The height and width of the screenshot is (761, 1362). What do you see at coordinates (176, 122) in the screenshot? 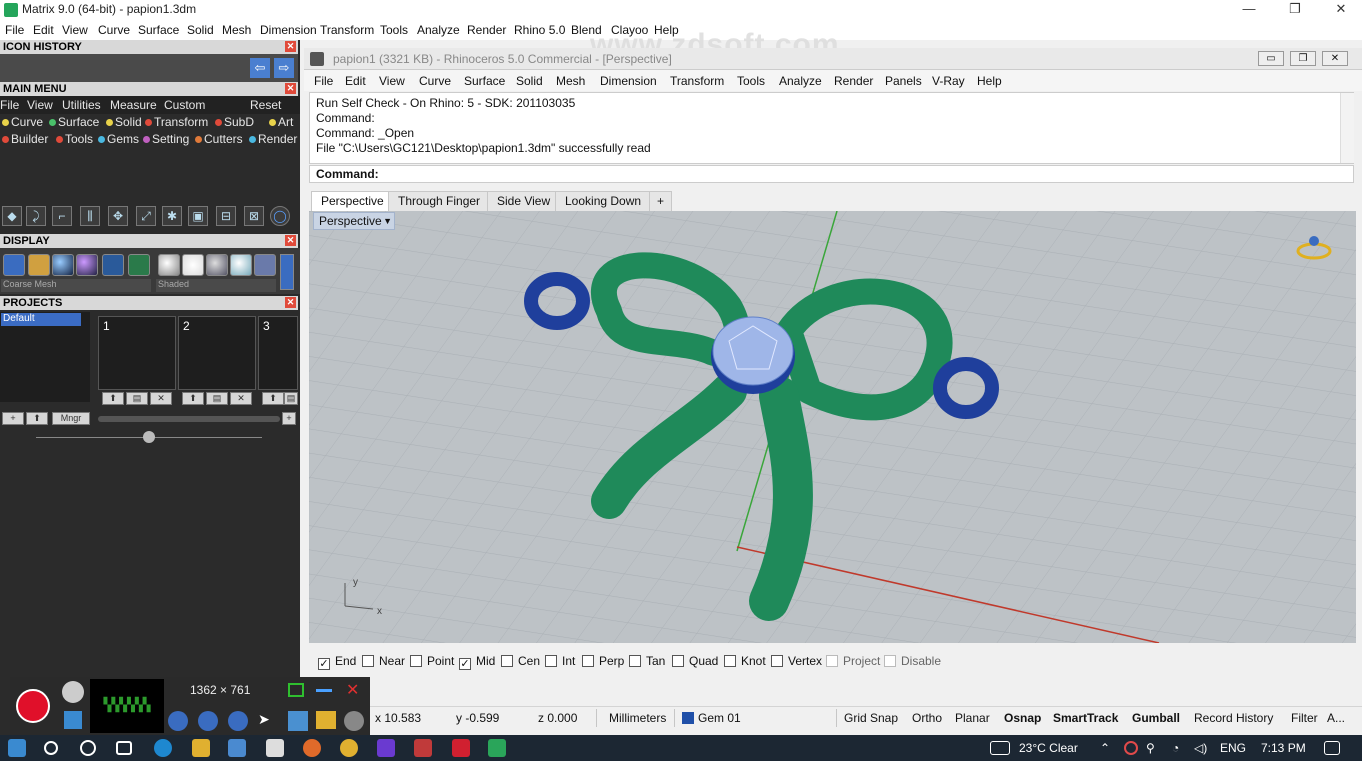
I see `cat-transform: Transform` at bounding box center [176, 122].